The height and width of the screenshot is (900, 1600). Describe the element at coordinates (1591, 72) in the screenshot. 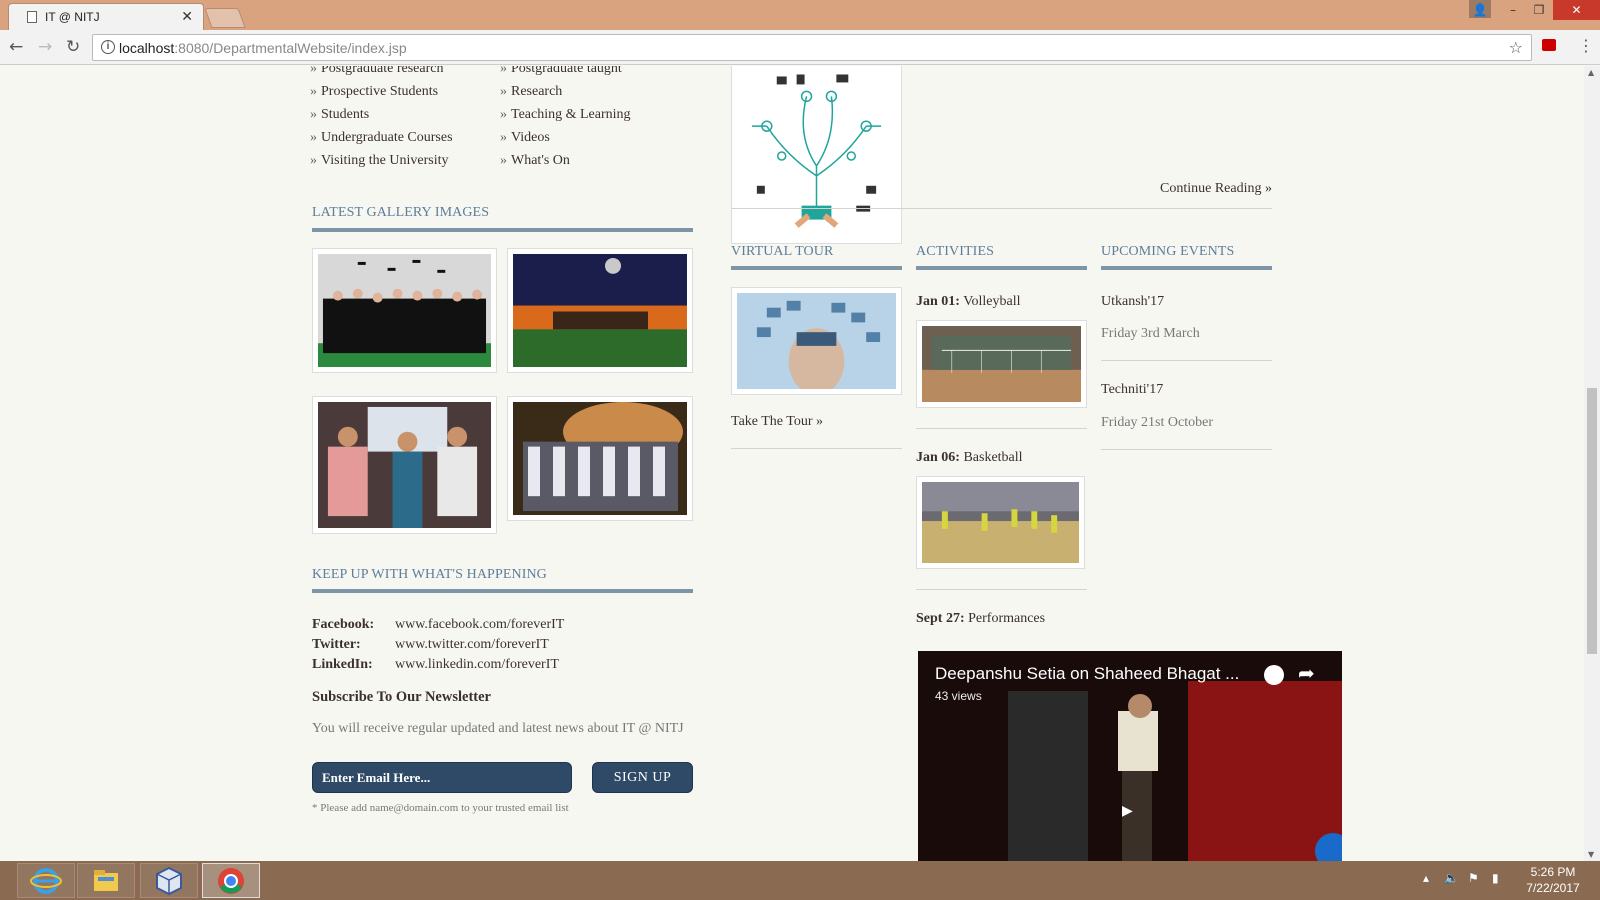

I see `scroll-up-icon: ▲` at that location.